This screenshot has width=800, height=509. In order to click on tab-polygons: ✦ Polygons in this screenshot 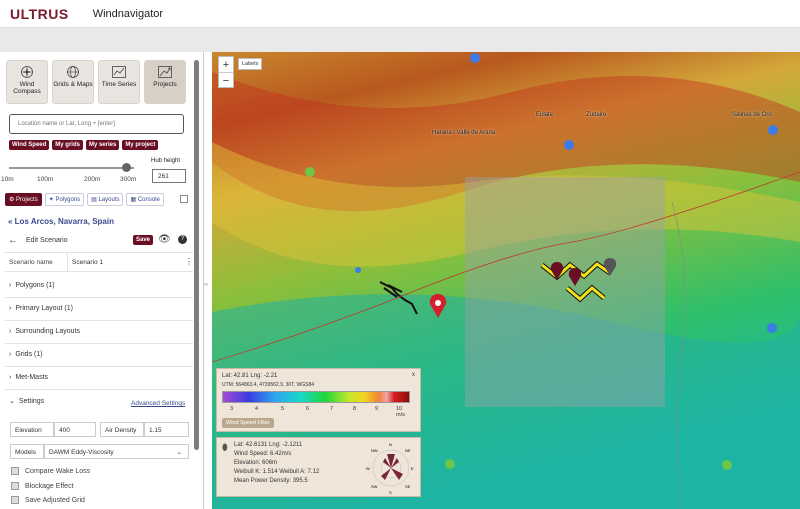, I will do `click(64, 199)`.